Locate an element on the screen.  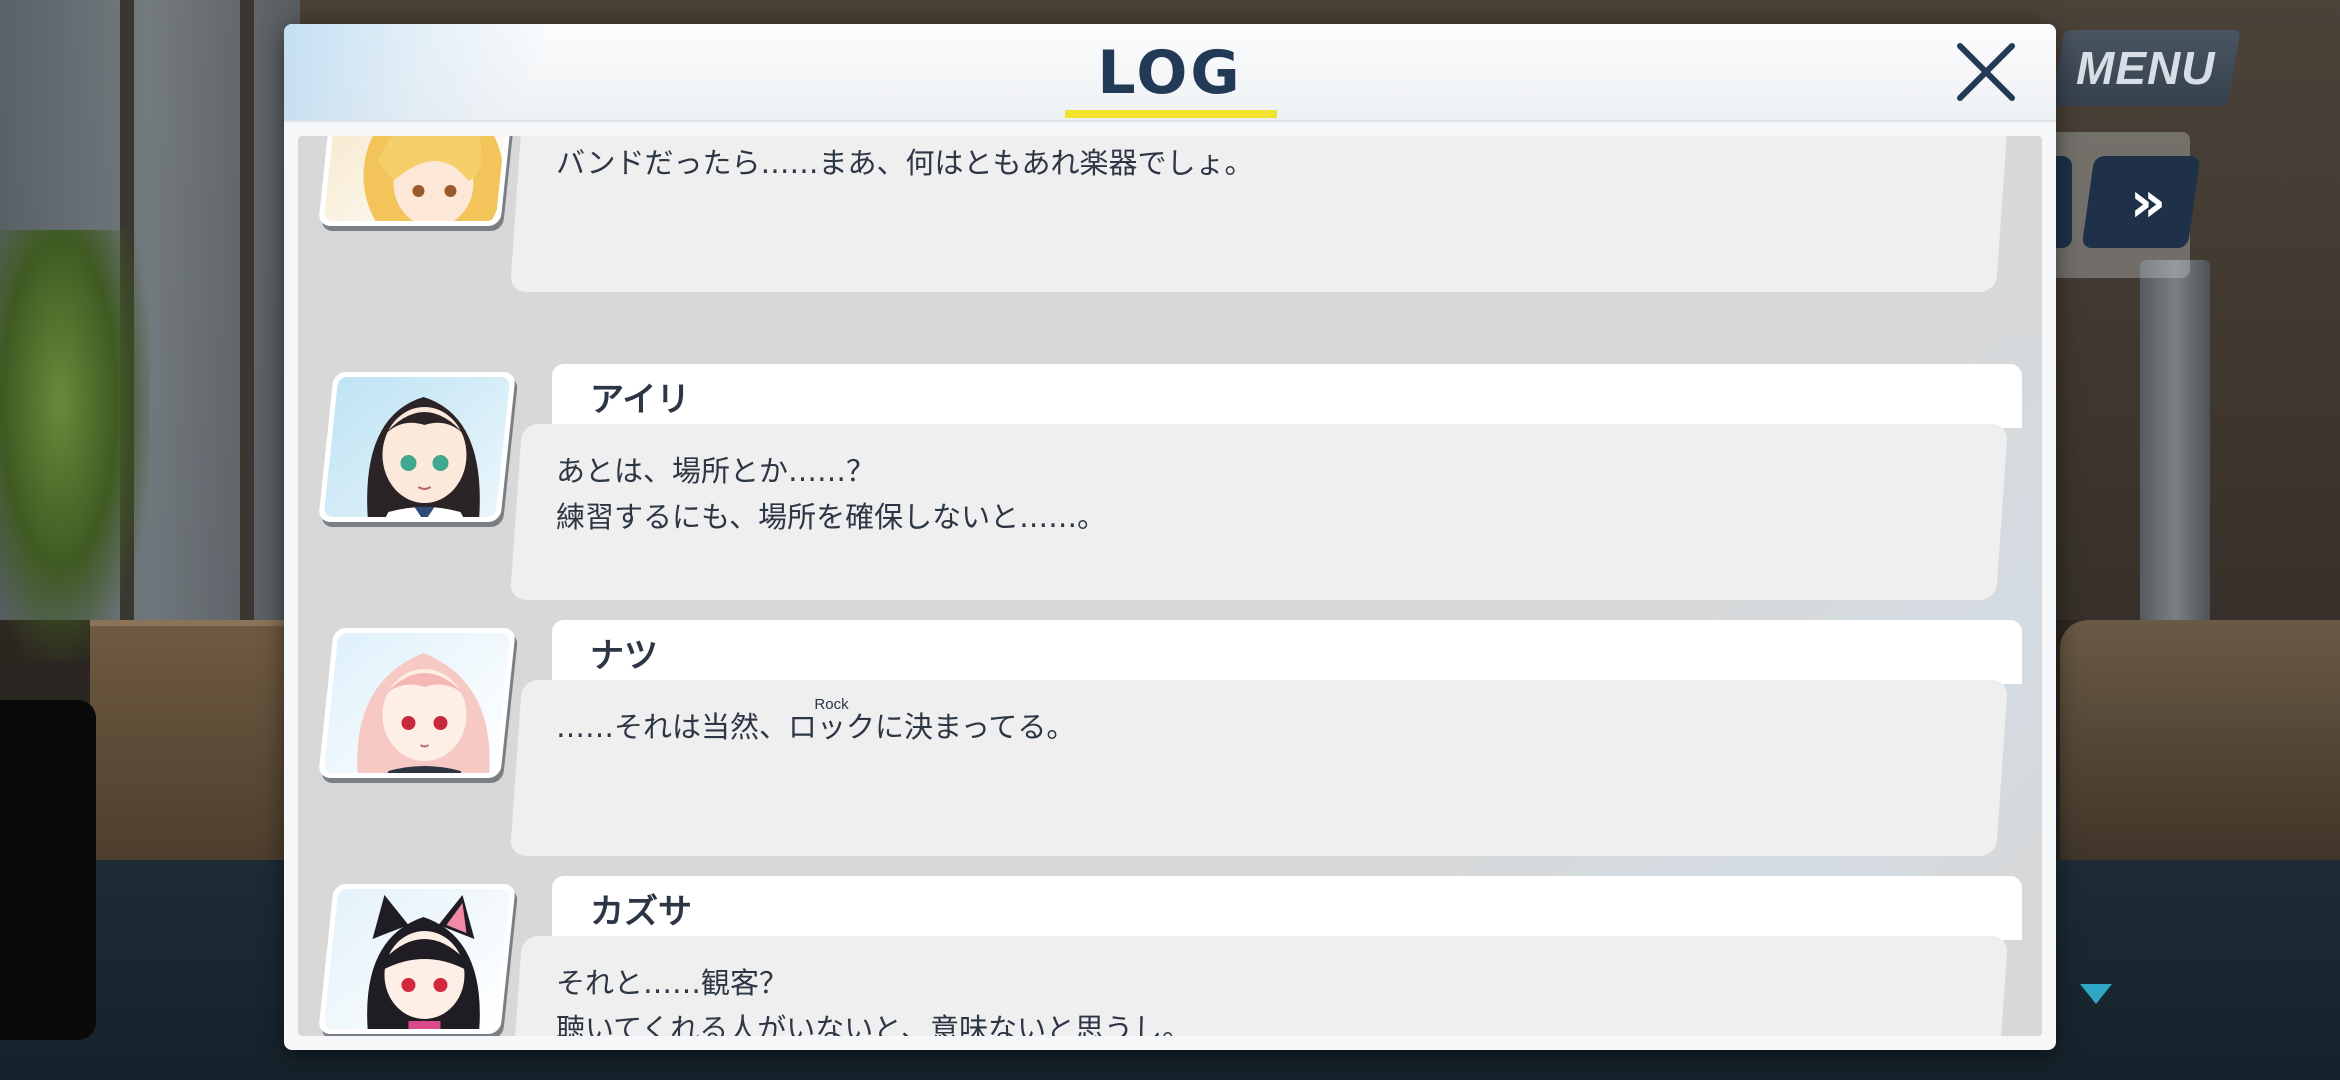
dialogue-text: あとは、場所とか……？ 練習するにも、場所を確保しないと……。 is located at coordinates (831, 494).